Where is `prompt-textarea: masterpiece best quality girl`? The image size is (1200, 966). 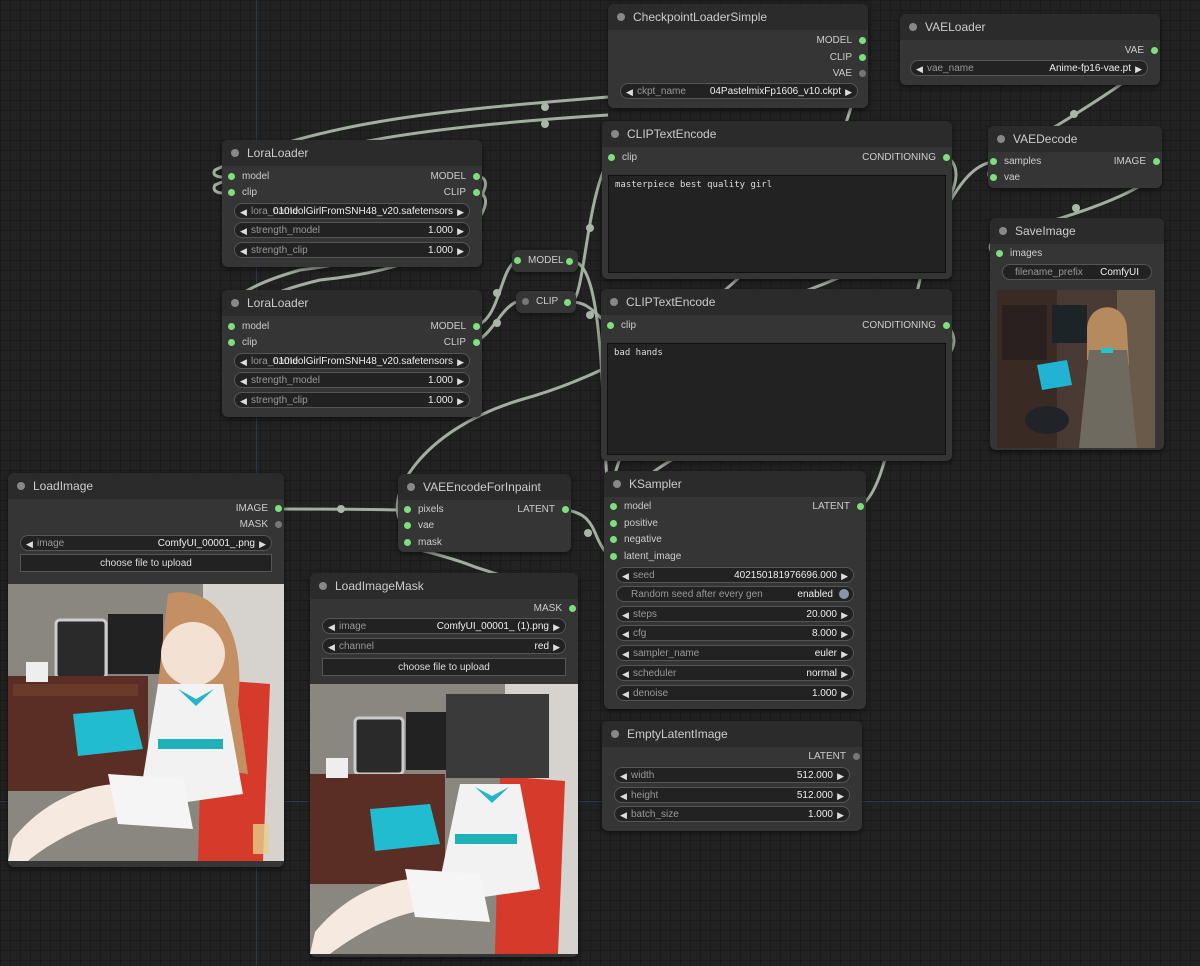 prompt-textarea: masterpiece best quality girl is located at coordinates (777, 224).